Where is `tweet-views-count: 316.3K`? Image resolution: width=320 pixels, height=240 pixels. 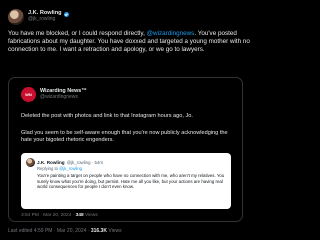 tweet-views-count: 316.3K is located at coordinates (98, 231).